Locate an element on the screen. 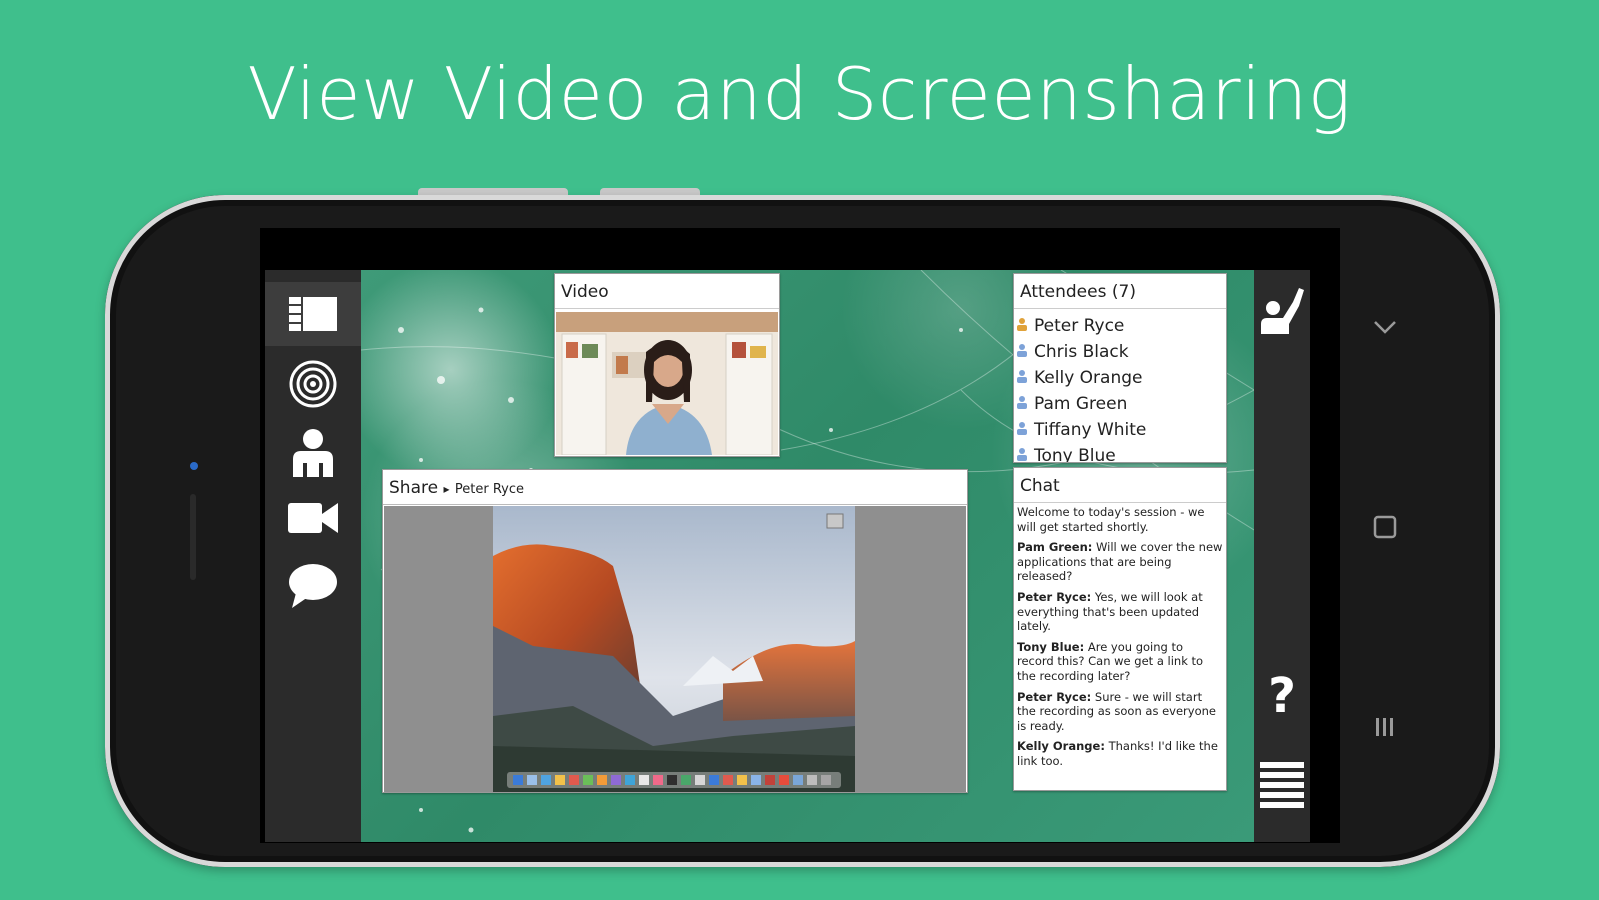  attendee-name: Chris Black is located at coordinates (1081, 352).